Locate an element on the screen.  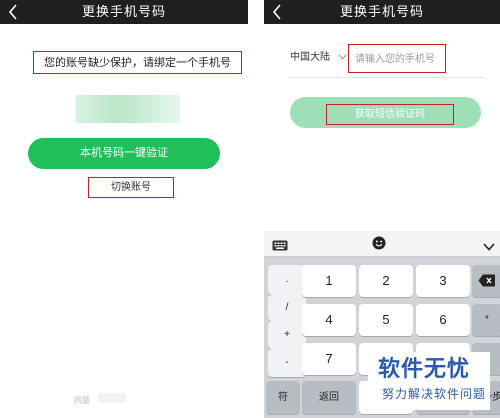
key-symbols: 符 is located at coordinates (283, 397).